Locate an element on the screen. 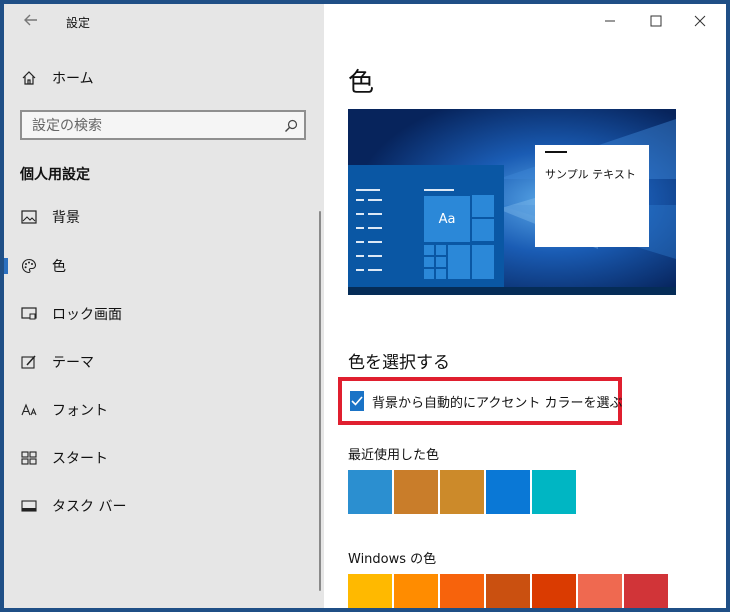 Image resolution: width=730 pixels, height=612 pixels. checkmark-icon is located at coordinates (357, 401).